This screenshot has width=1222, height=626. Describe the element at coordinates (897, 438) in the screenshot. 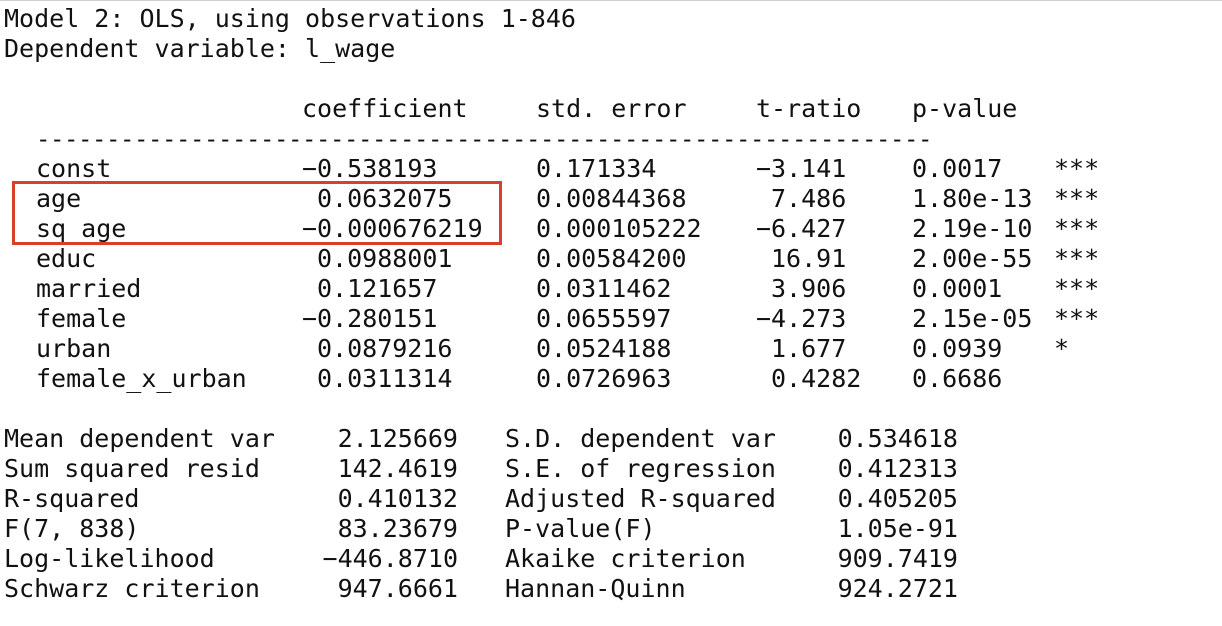

I see `stat-value: 0.534618` at that location.